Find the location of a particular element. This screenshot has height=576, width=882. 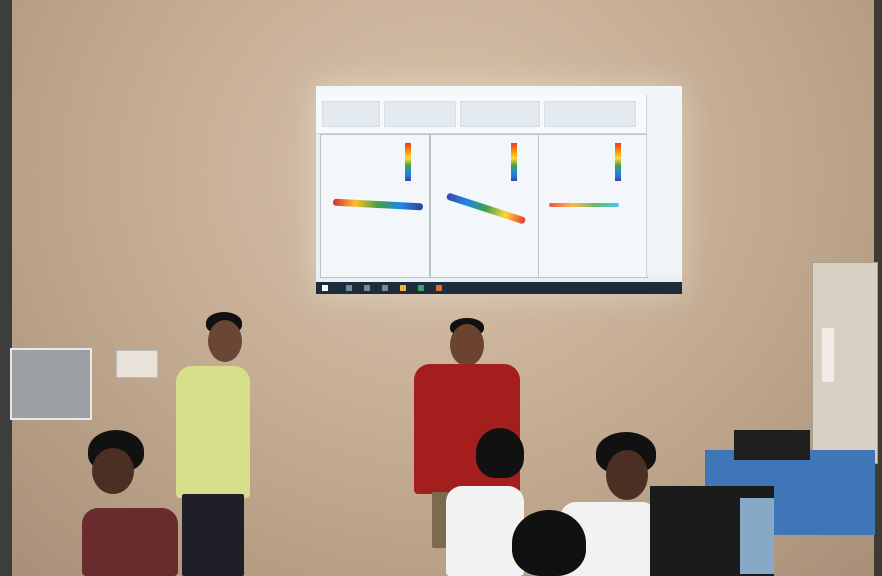

projected-screen is located at coordinates (499, 190).